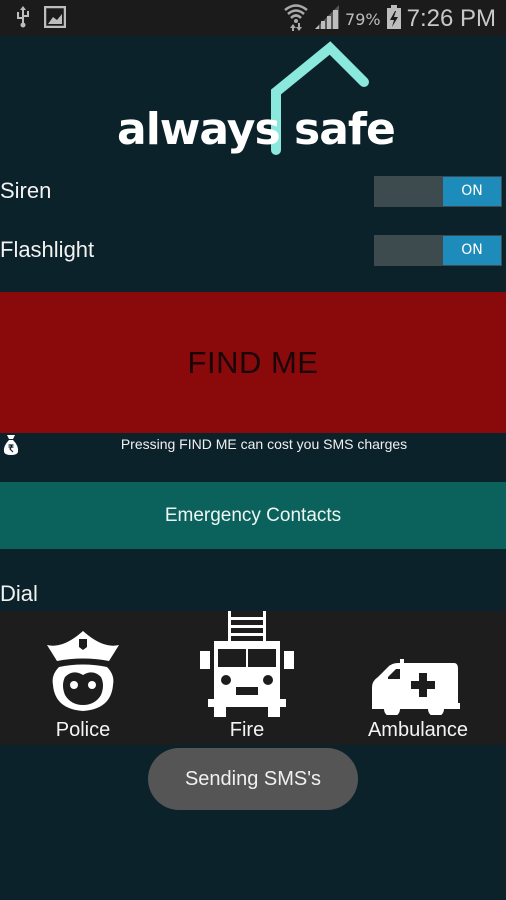 This screenshot has height=900, width=506. I want to click on dial-fire-button: Fire, so click(247, 678).